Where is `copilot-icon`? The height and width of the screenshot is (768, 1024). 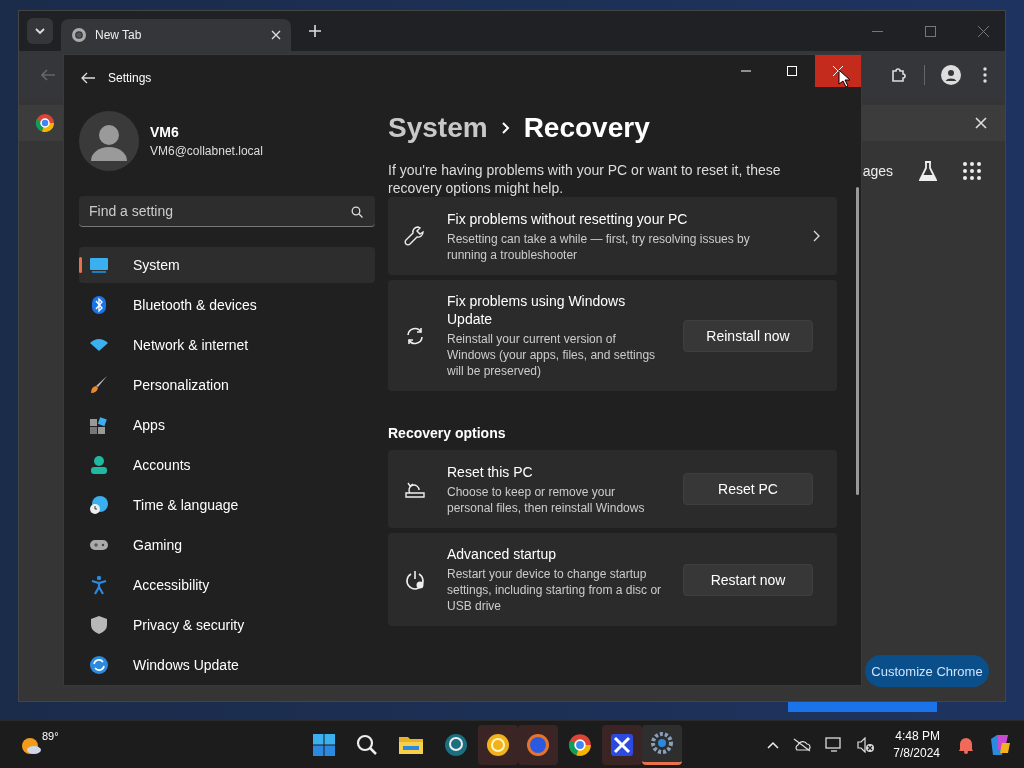 copilot-icon is located at coordinates (1000, 744).